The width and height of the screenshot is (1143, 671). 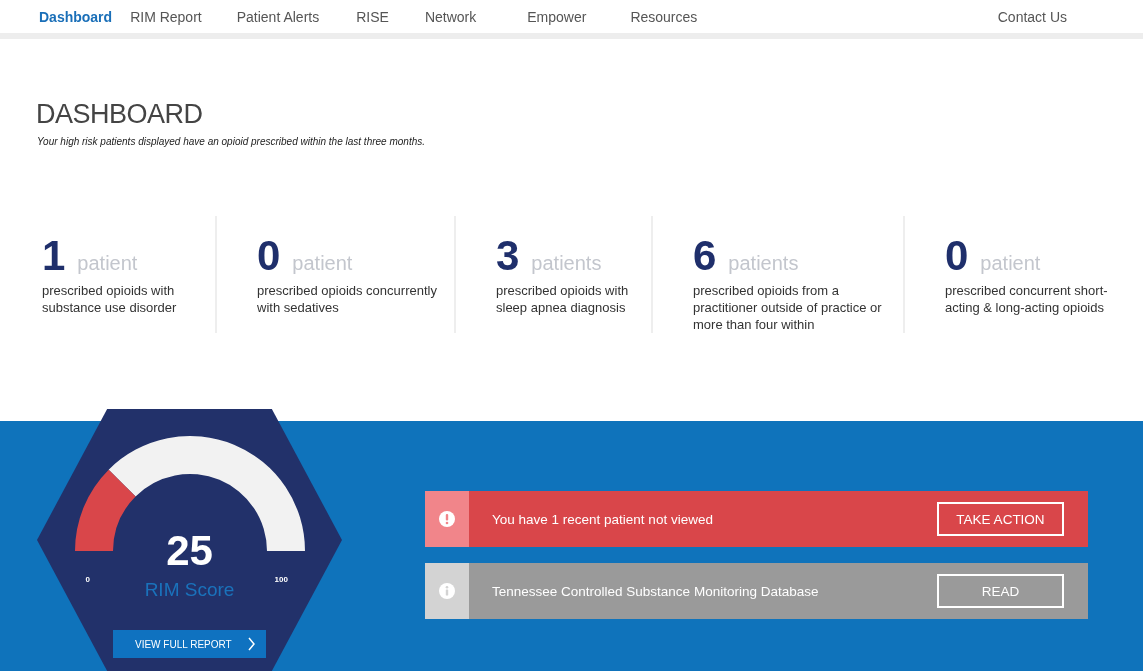 I want to click on stat-description: prescribed concurrent short-acting & long-acting opioids, so click(x=1027, y=299).